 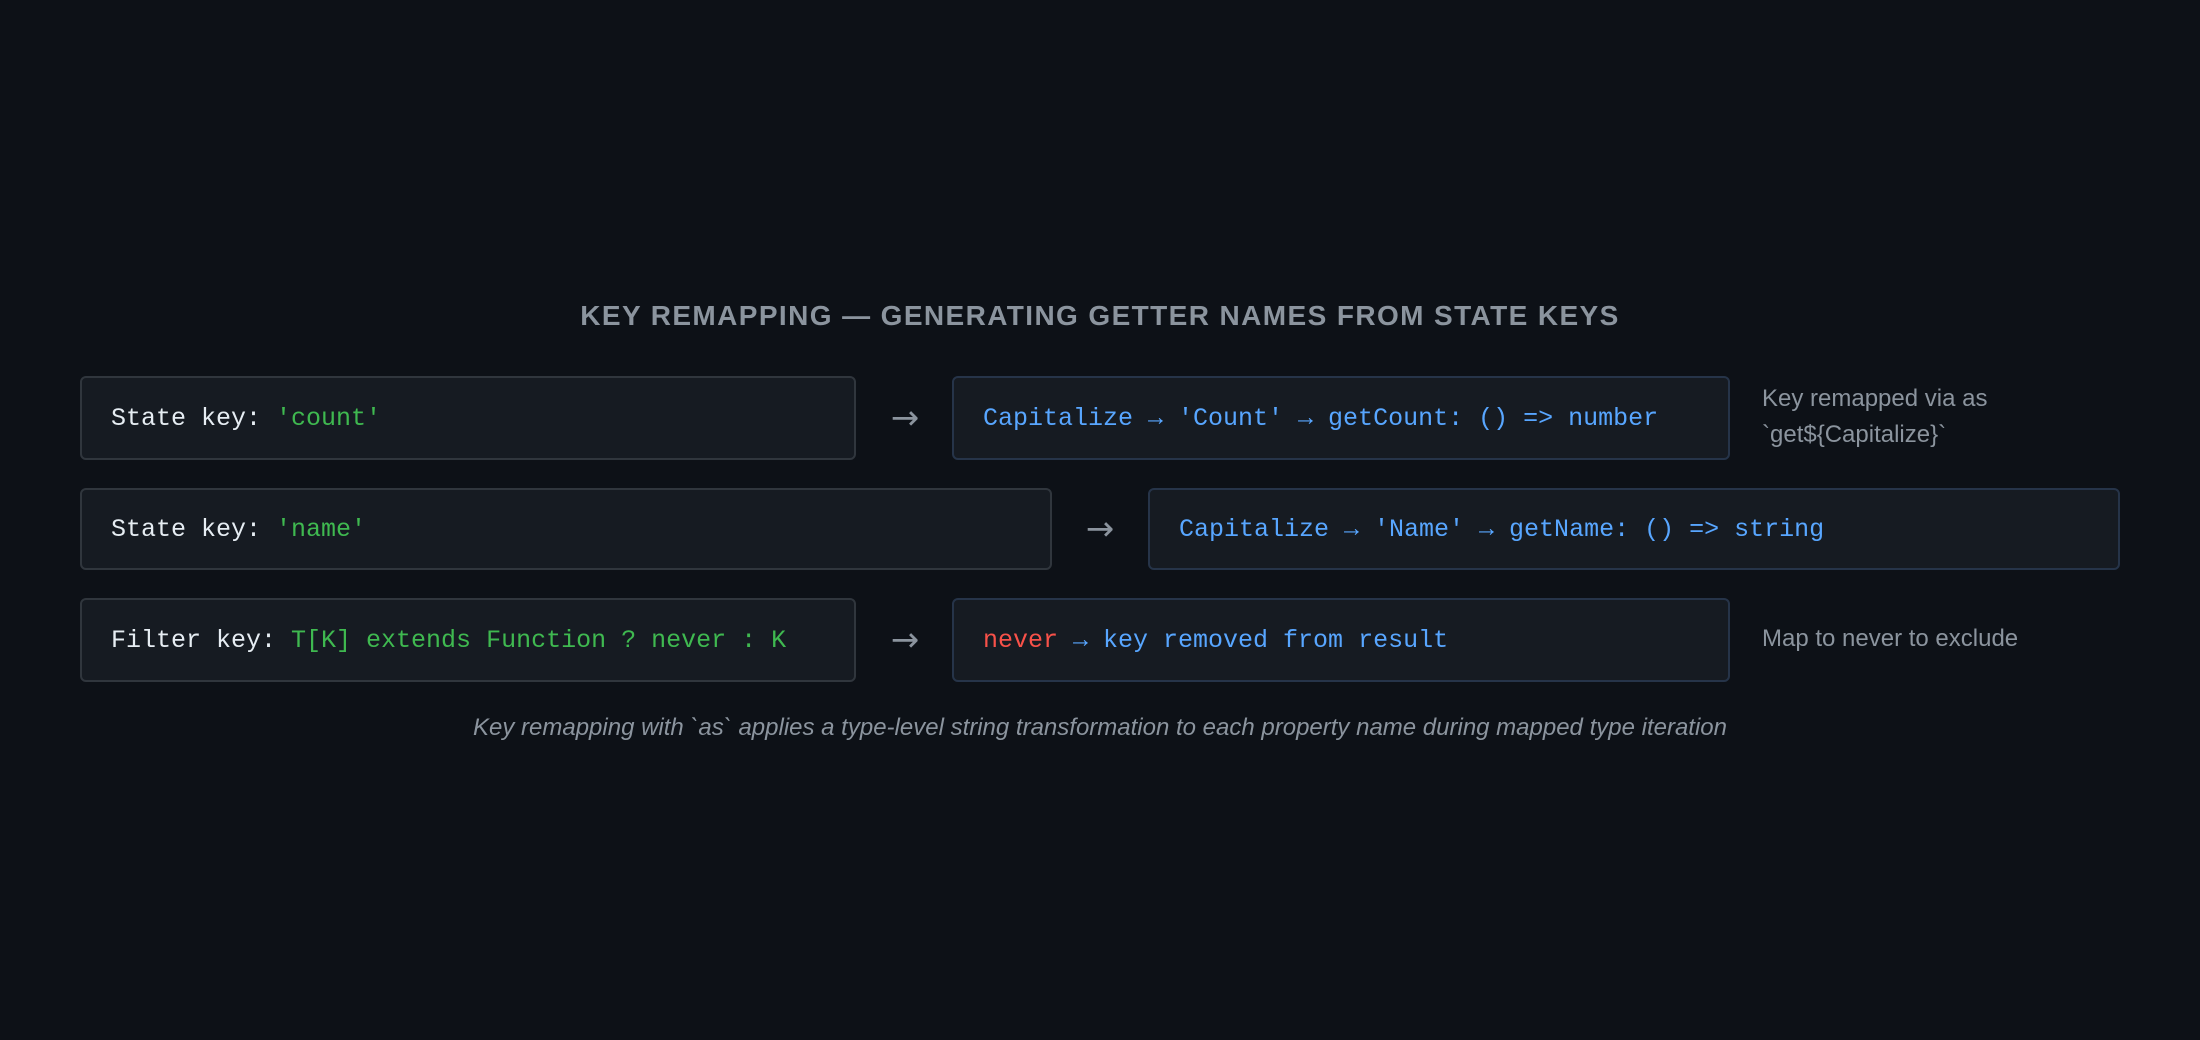 I want to click on exclude-note: Map to never to exclude, so click(x=1890, y=639).